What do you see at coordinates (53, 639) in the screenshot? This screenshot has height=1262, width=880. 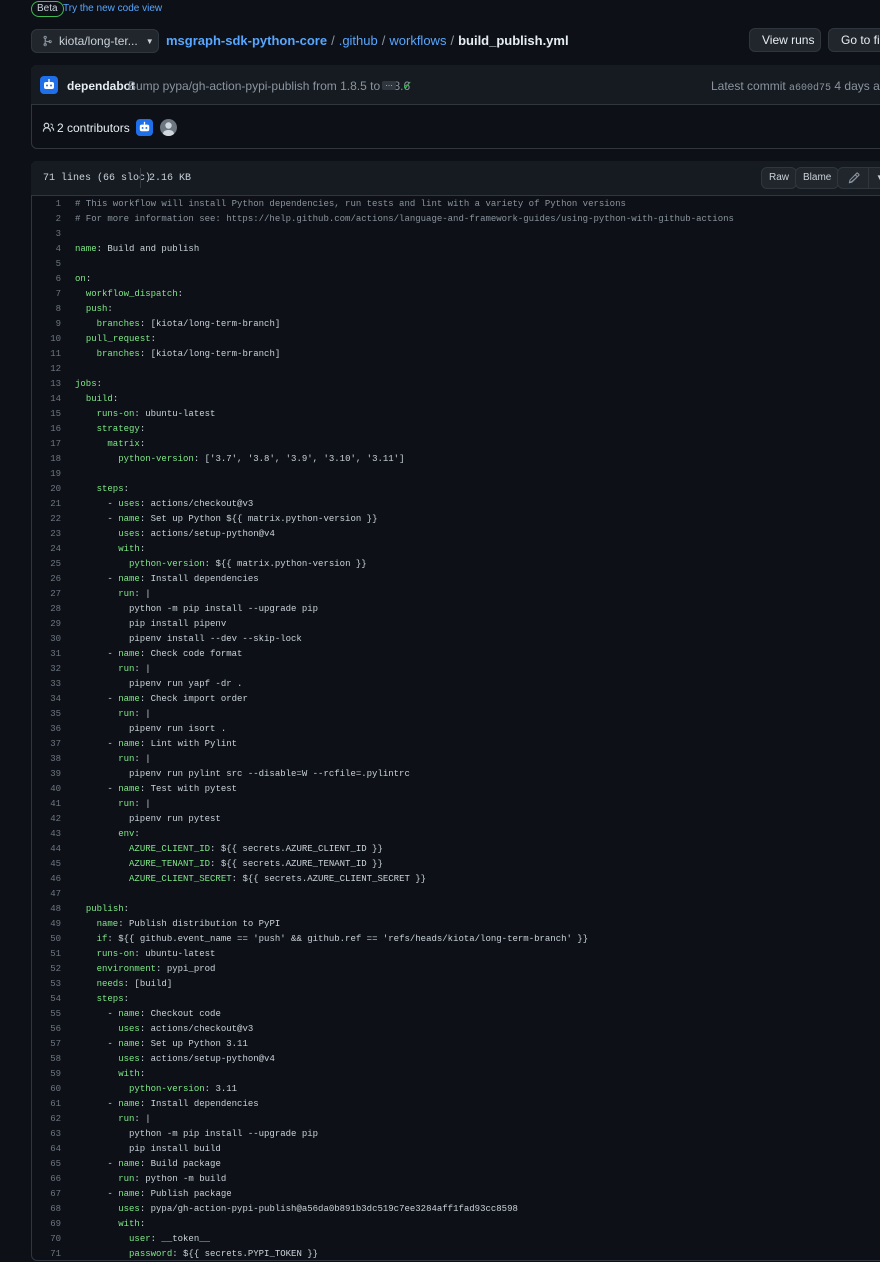 I see `line-number: 30` at bounding box center [53, 639].